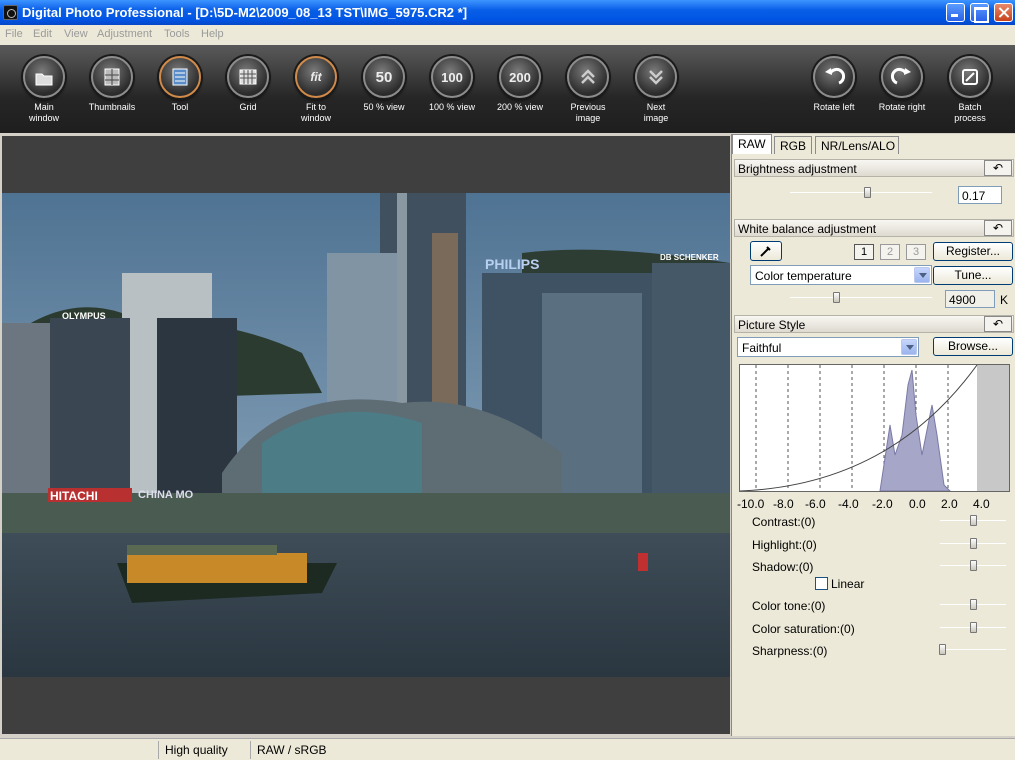 The height and width of the screenshot is (760, 1015). I want to click on main-window-icon, so click(44, 77).